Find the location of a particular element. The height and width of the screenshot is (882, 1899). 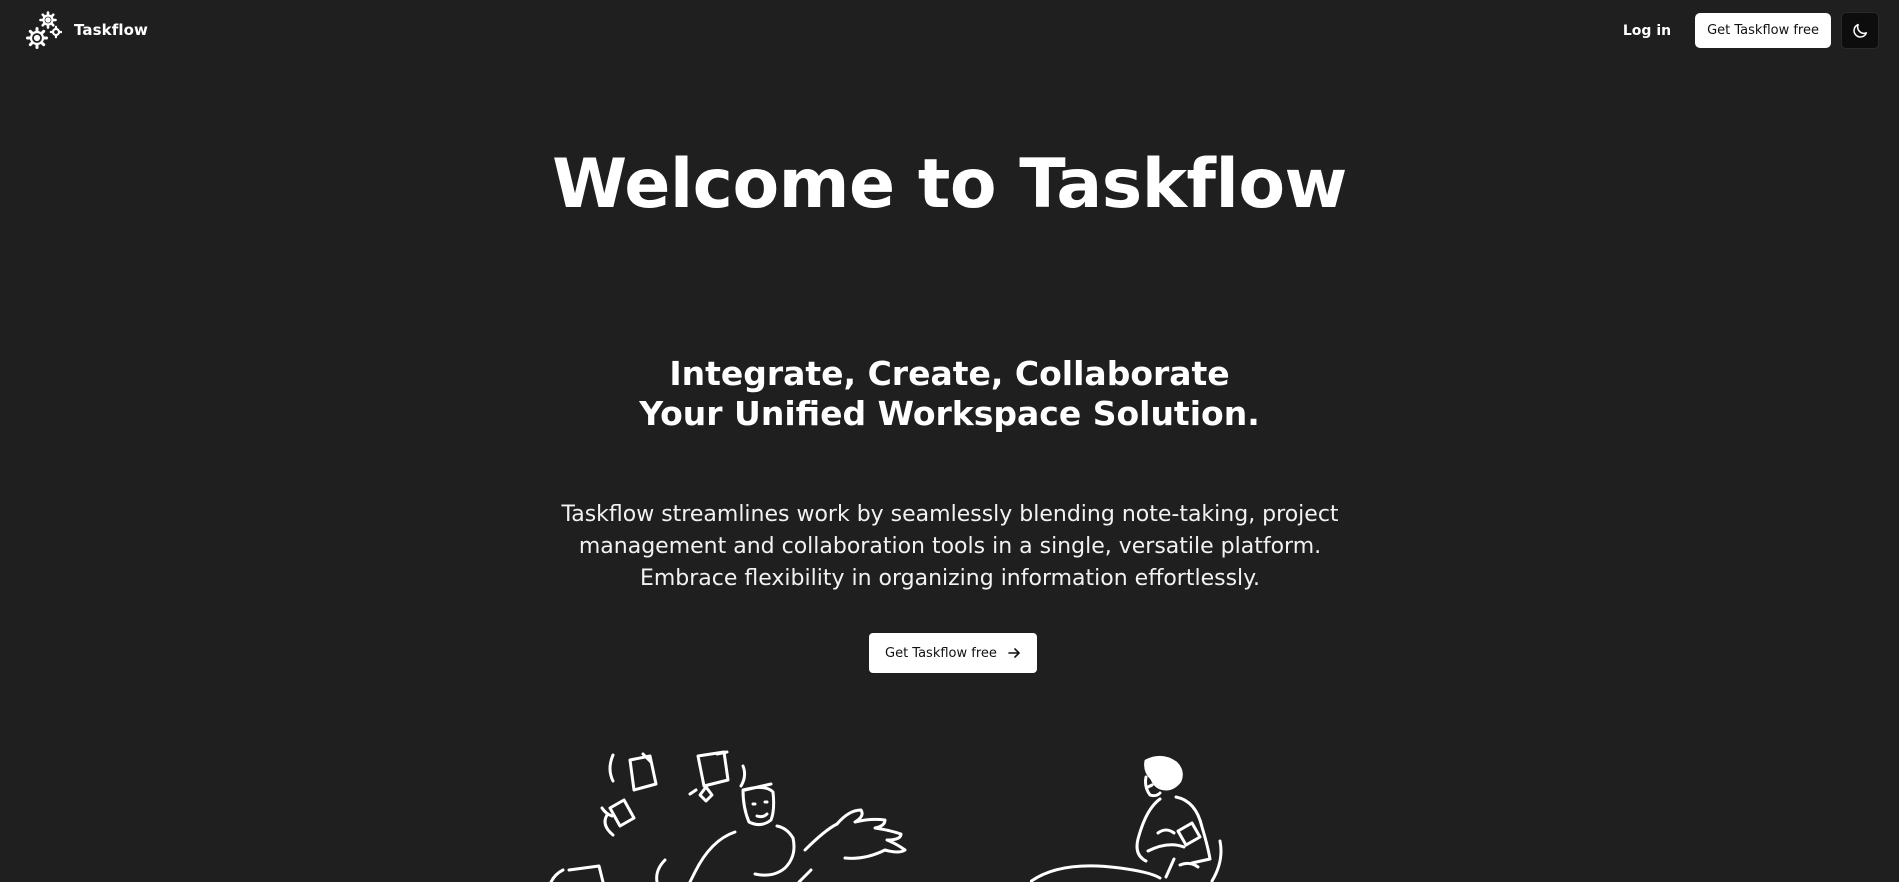

header-get-taskflow-button: Get Taskflow free is located at coordinates (1763, 30).